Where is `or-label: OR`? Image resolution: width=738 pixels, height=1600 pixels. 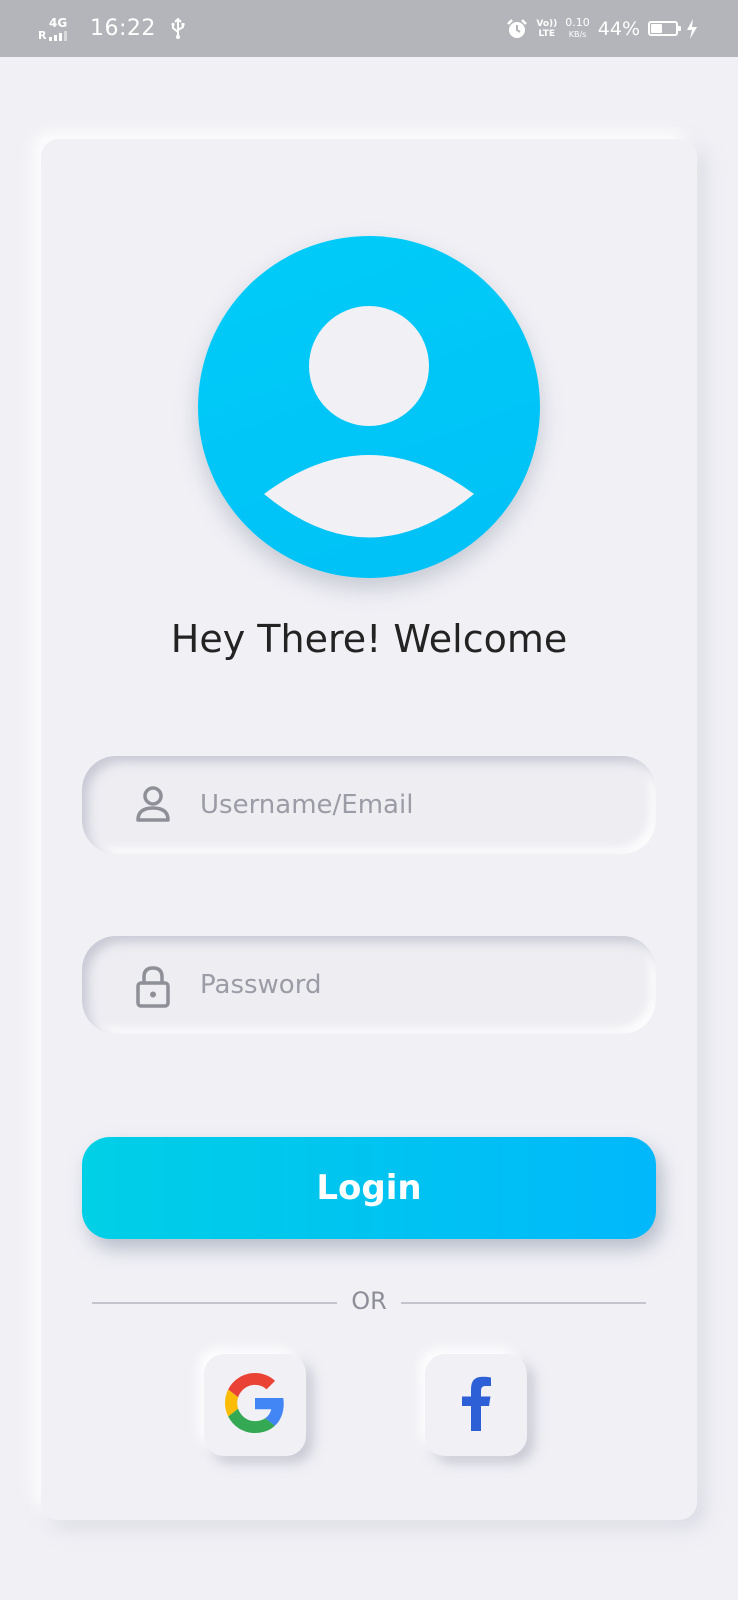
or-label: OR is located at coordinates (369, 1301).